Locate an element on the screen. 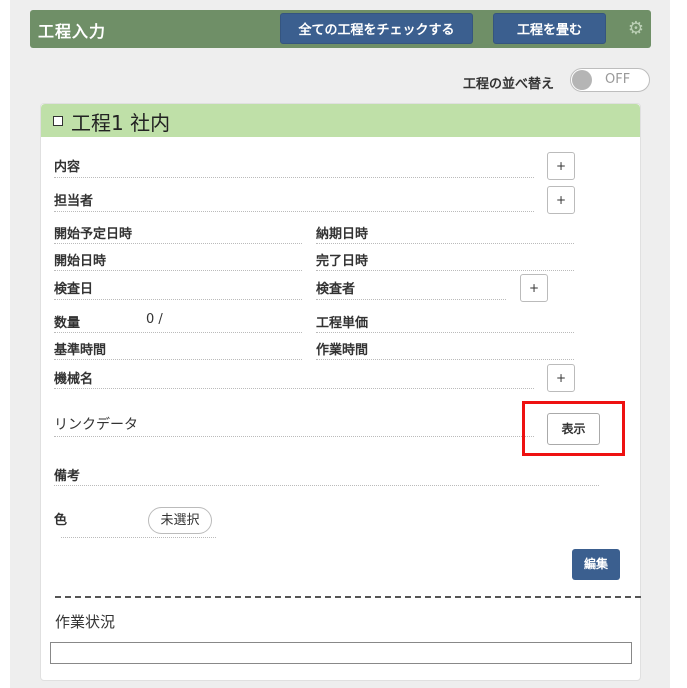  content-add-button: + is located at coordinates (561, 166).